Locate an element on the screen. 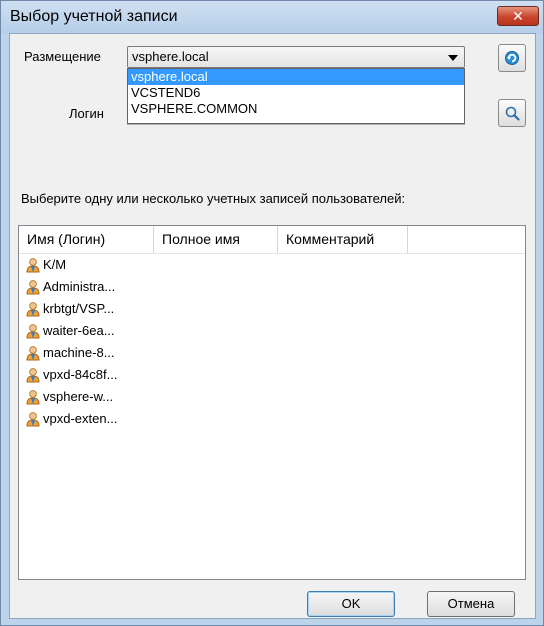  placement-label: Размещение is located at coordinates (62, 56).